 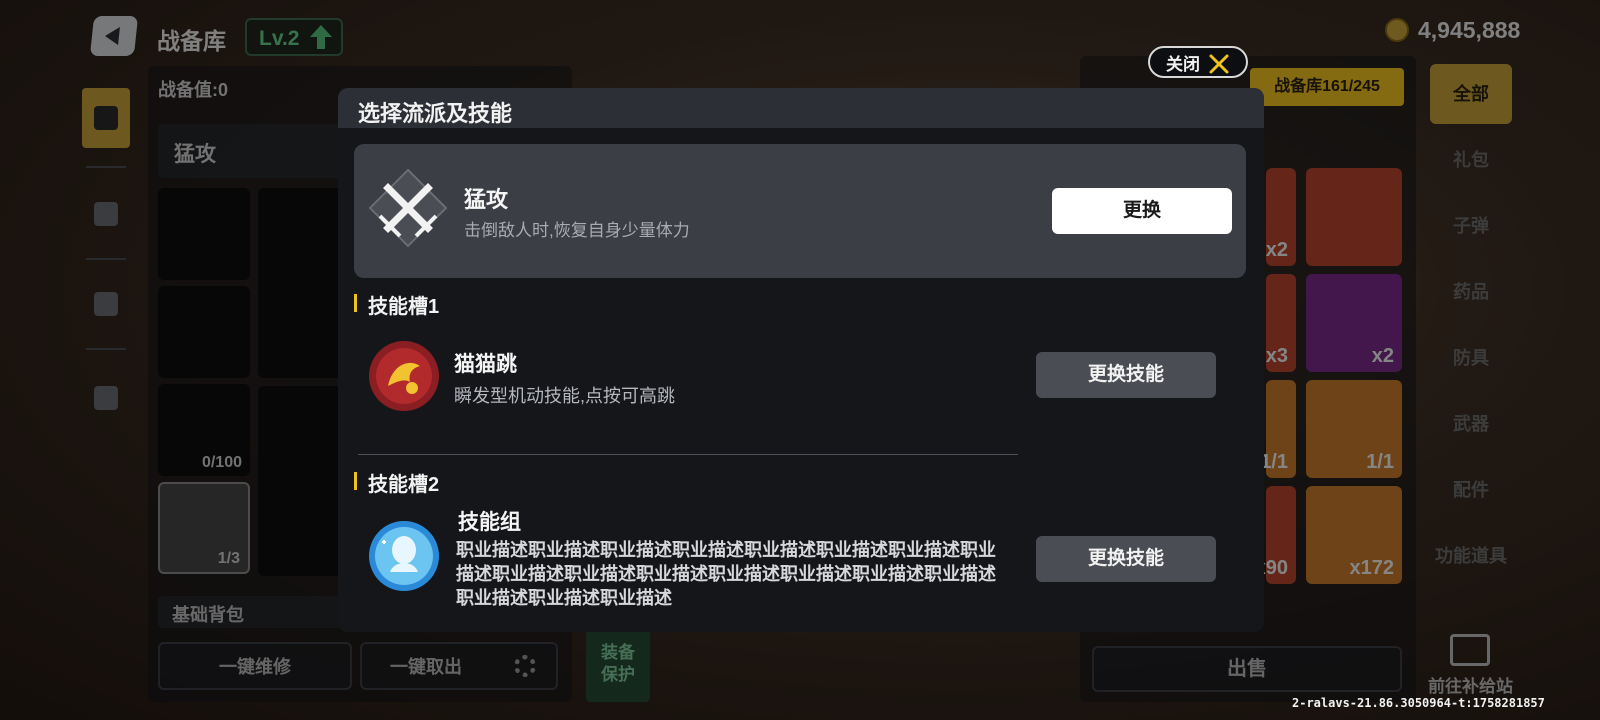 I want to click on close-label: 关闭, so click(x=1183, y=64).